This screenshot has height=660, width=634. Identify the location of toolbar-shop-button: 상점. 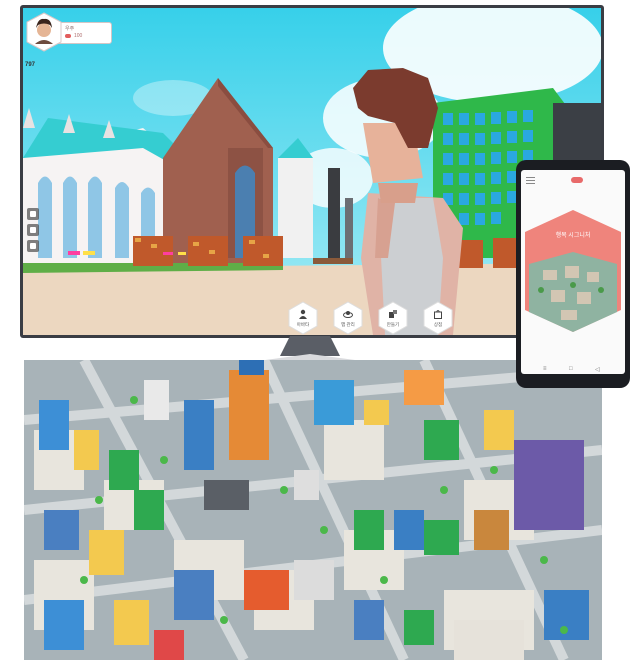
(438, 318).